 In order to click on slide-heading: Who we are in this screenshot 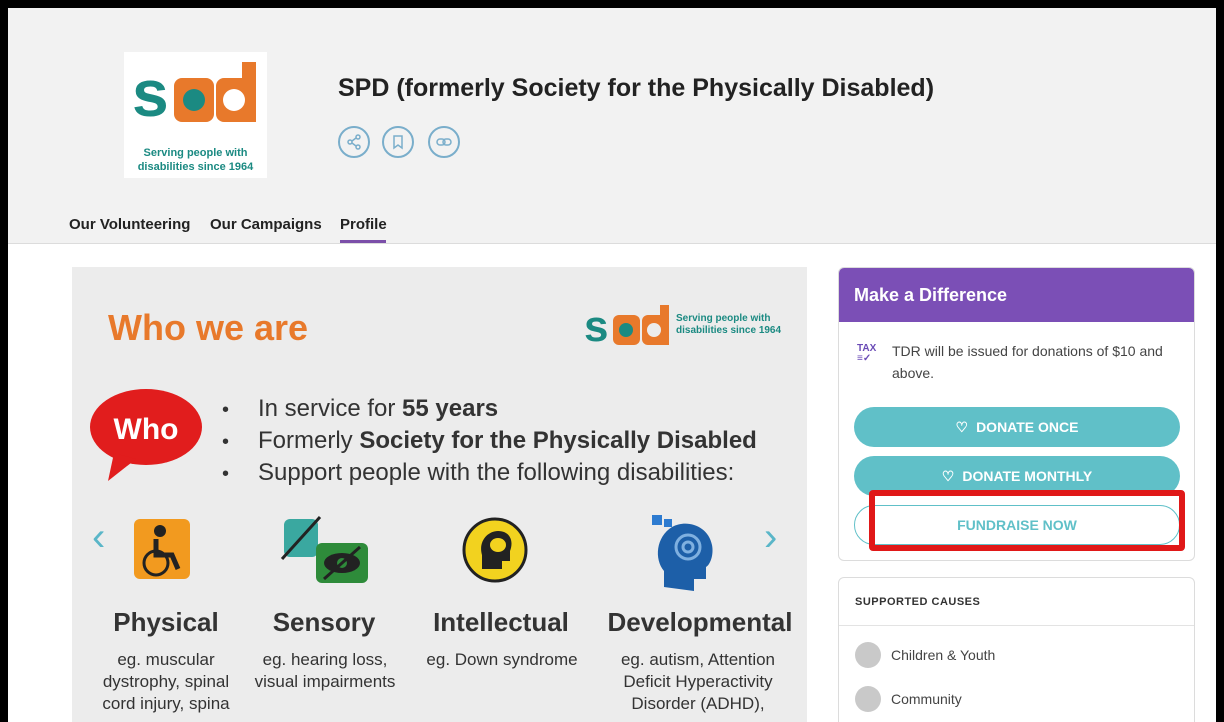, I will do `click(208, 327)`.